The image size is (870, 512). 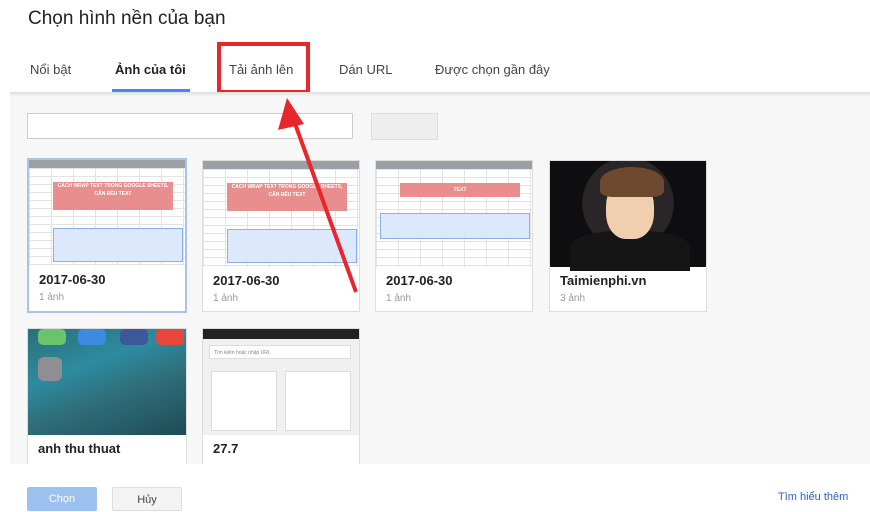 I want to click on album-title: Taimienphi.vn, so click(x=603, y=280).